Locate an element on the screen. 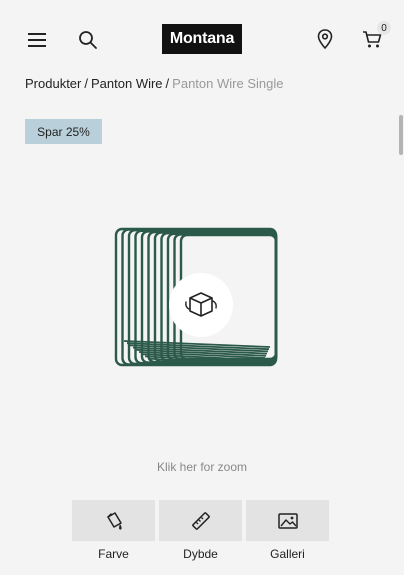 The image size is (404, 575). menu-icon is located at coordinates (37, 40).